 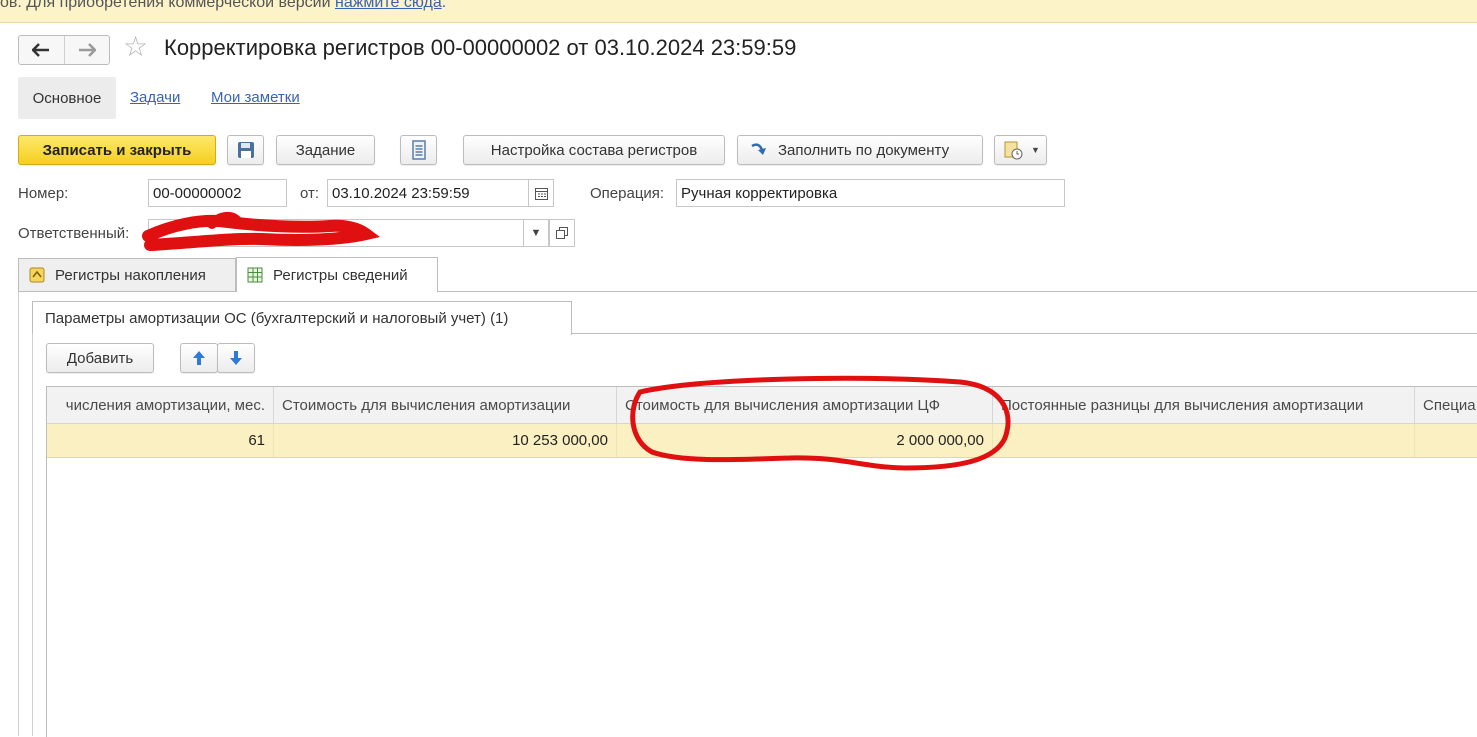 I want to click on responsible-value: а, so click(x=368, y=233).